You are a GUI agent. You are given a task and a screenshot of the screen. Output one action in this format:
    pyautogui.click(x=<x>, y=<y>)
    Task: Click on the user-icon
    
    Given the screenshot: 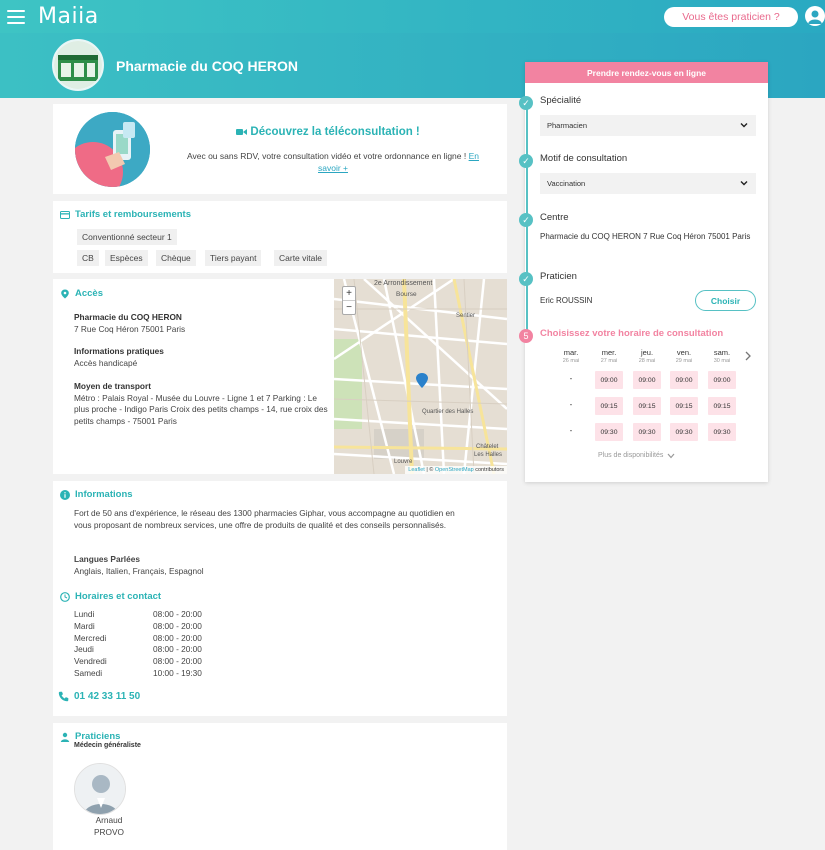 What is the action you would take?
    pyautogui.click(x=815, y=16)
    